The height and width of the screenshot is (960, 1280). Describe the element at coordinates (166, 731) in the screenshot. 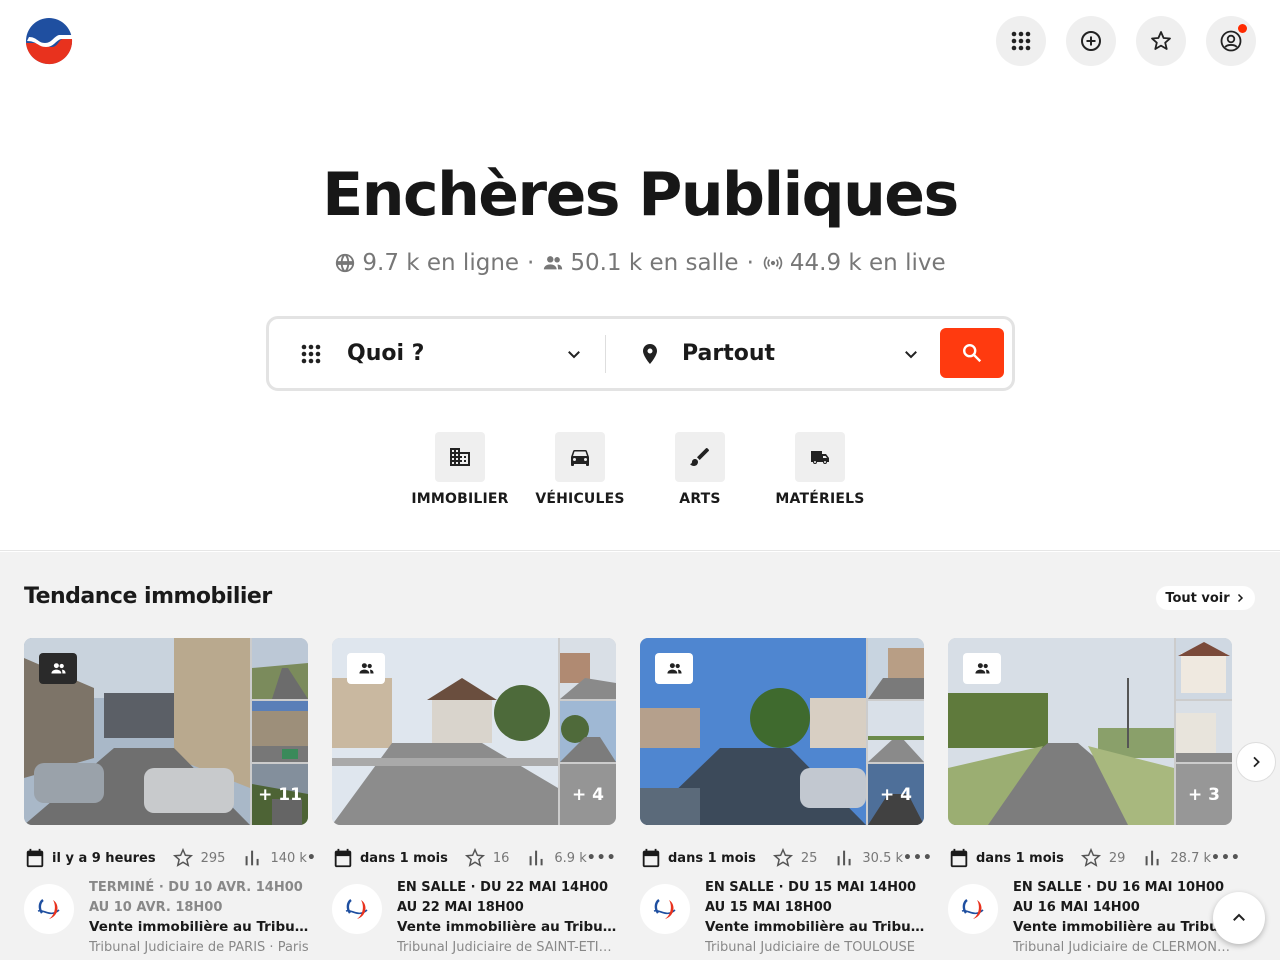

I see `photo-gallery: + 11` at that location.